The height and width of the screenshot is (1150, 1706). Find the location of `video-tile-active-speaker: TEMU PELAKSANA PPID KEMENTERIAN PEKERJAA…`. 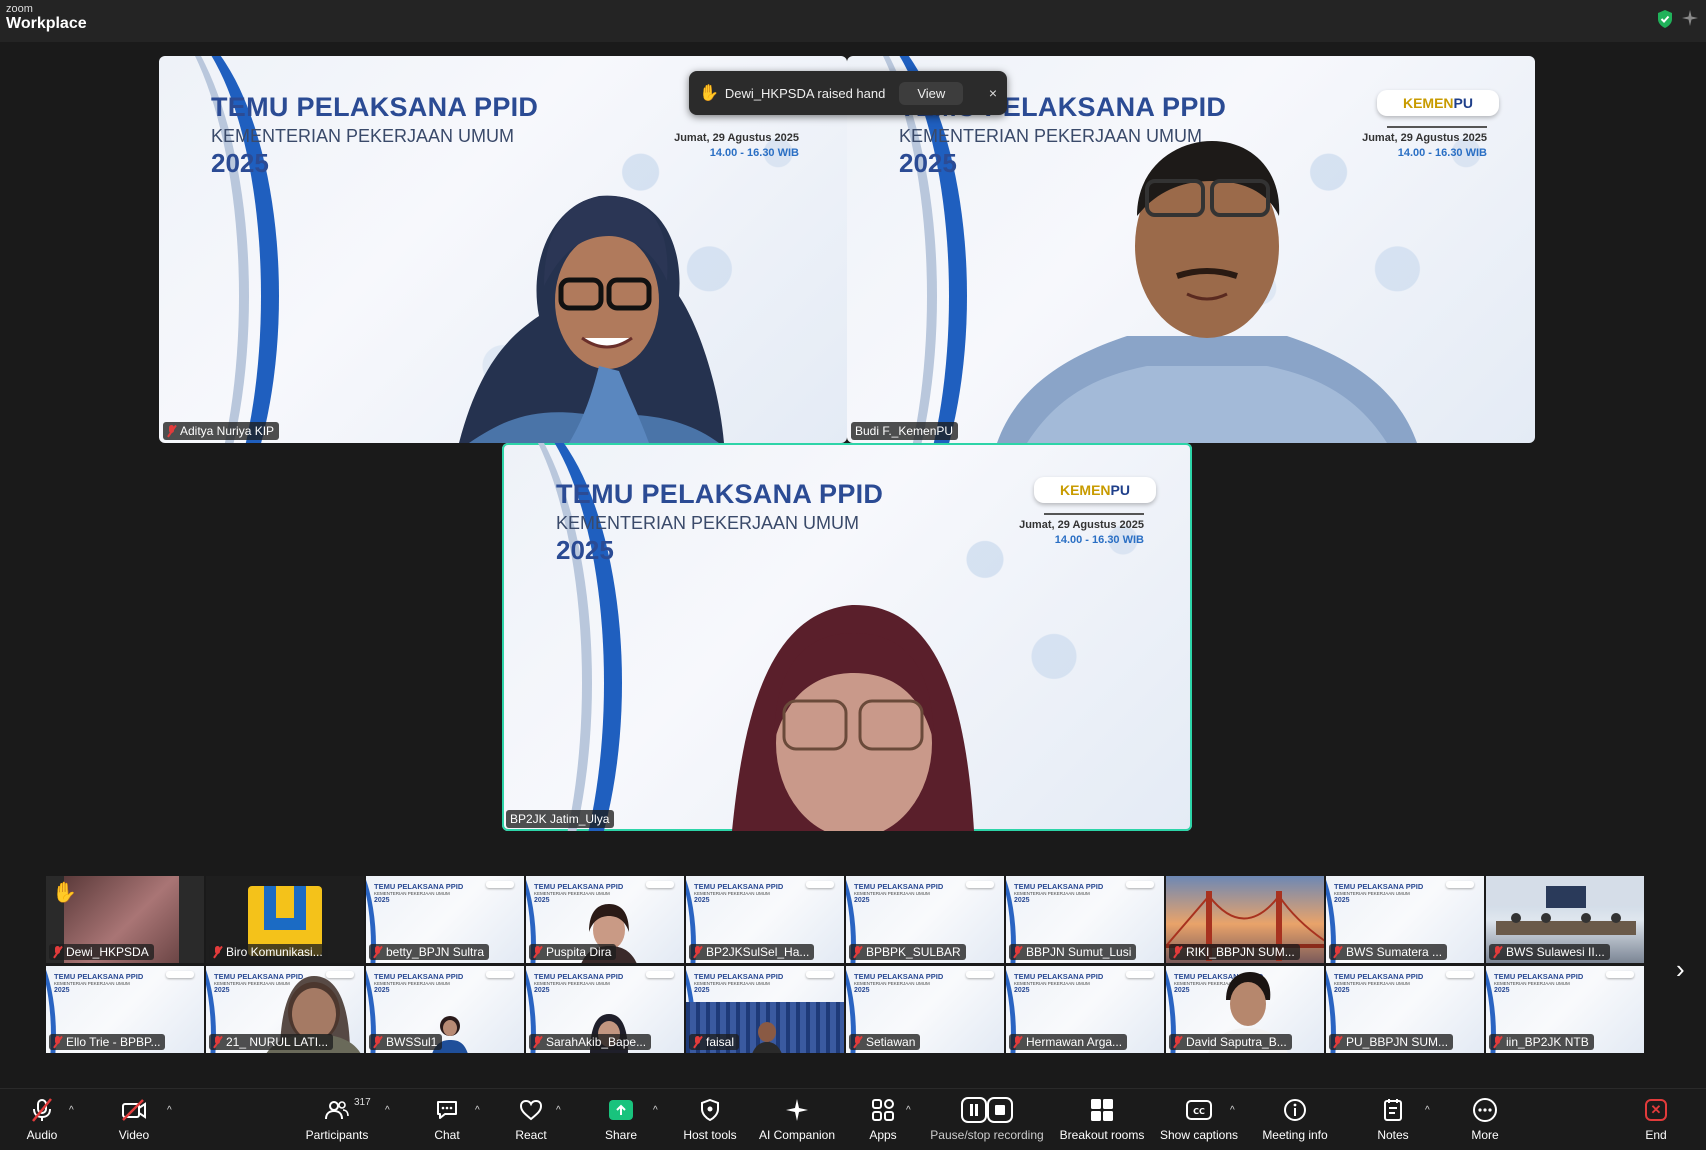

video-tile-active-speaker: TEMU PELAKSANA PPID KEMENTERIAN PEKERJAA… is located at coordinates (847, 637).